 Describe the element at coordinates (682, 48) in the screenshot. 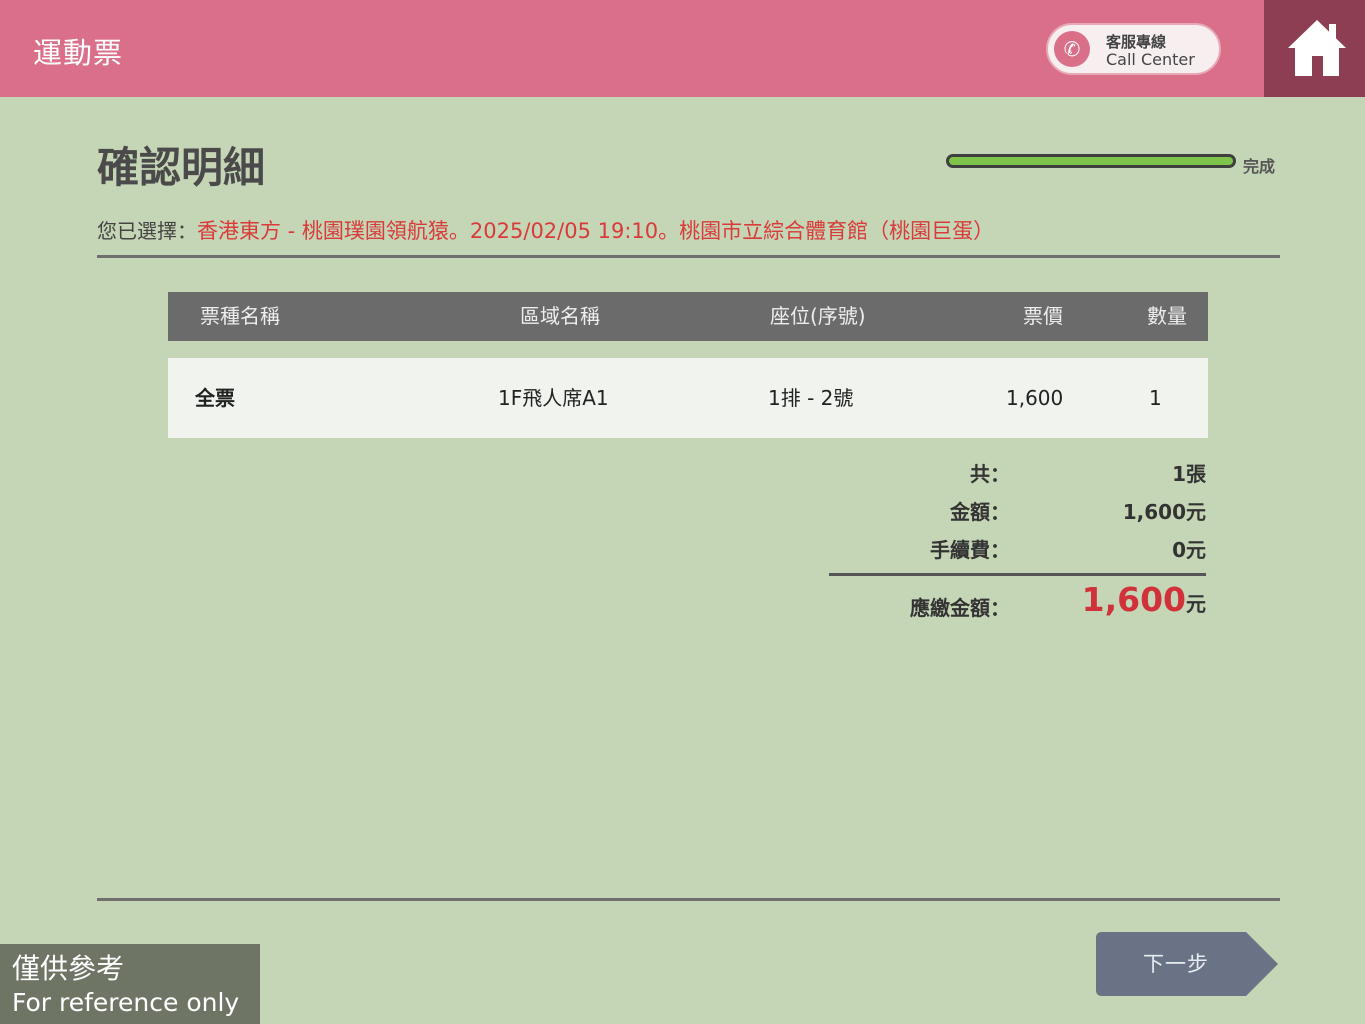

I see `top-bar: 運動票 ✆ 客服專線 Call Center` at that location.